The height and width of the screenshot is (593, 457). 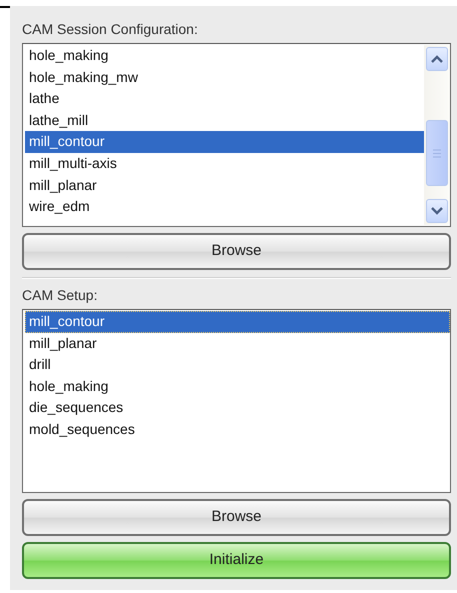 I want to click on scrollbar, so click(x=437, y=135).